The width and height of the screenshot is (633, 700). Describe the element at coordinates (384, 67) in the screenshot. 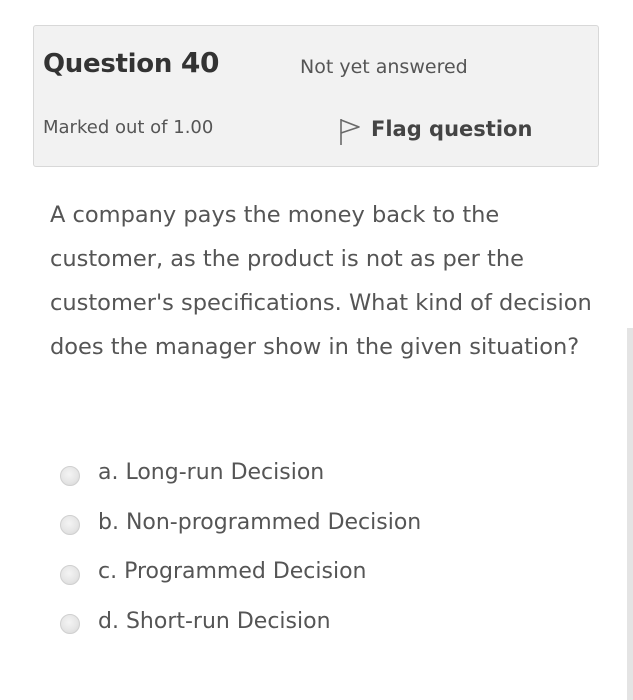

I see `question-state: Not yet answered` at that location.